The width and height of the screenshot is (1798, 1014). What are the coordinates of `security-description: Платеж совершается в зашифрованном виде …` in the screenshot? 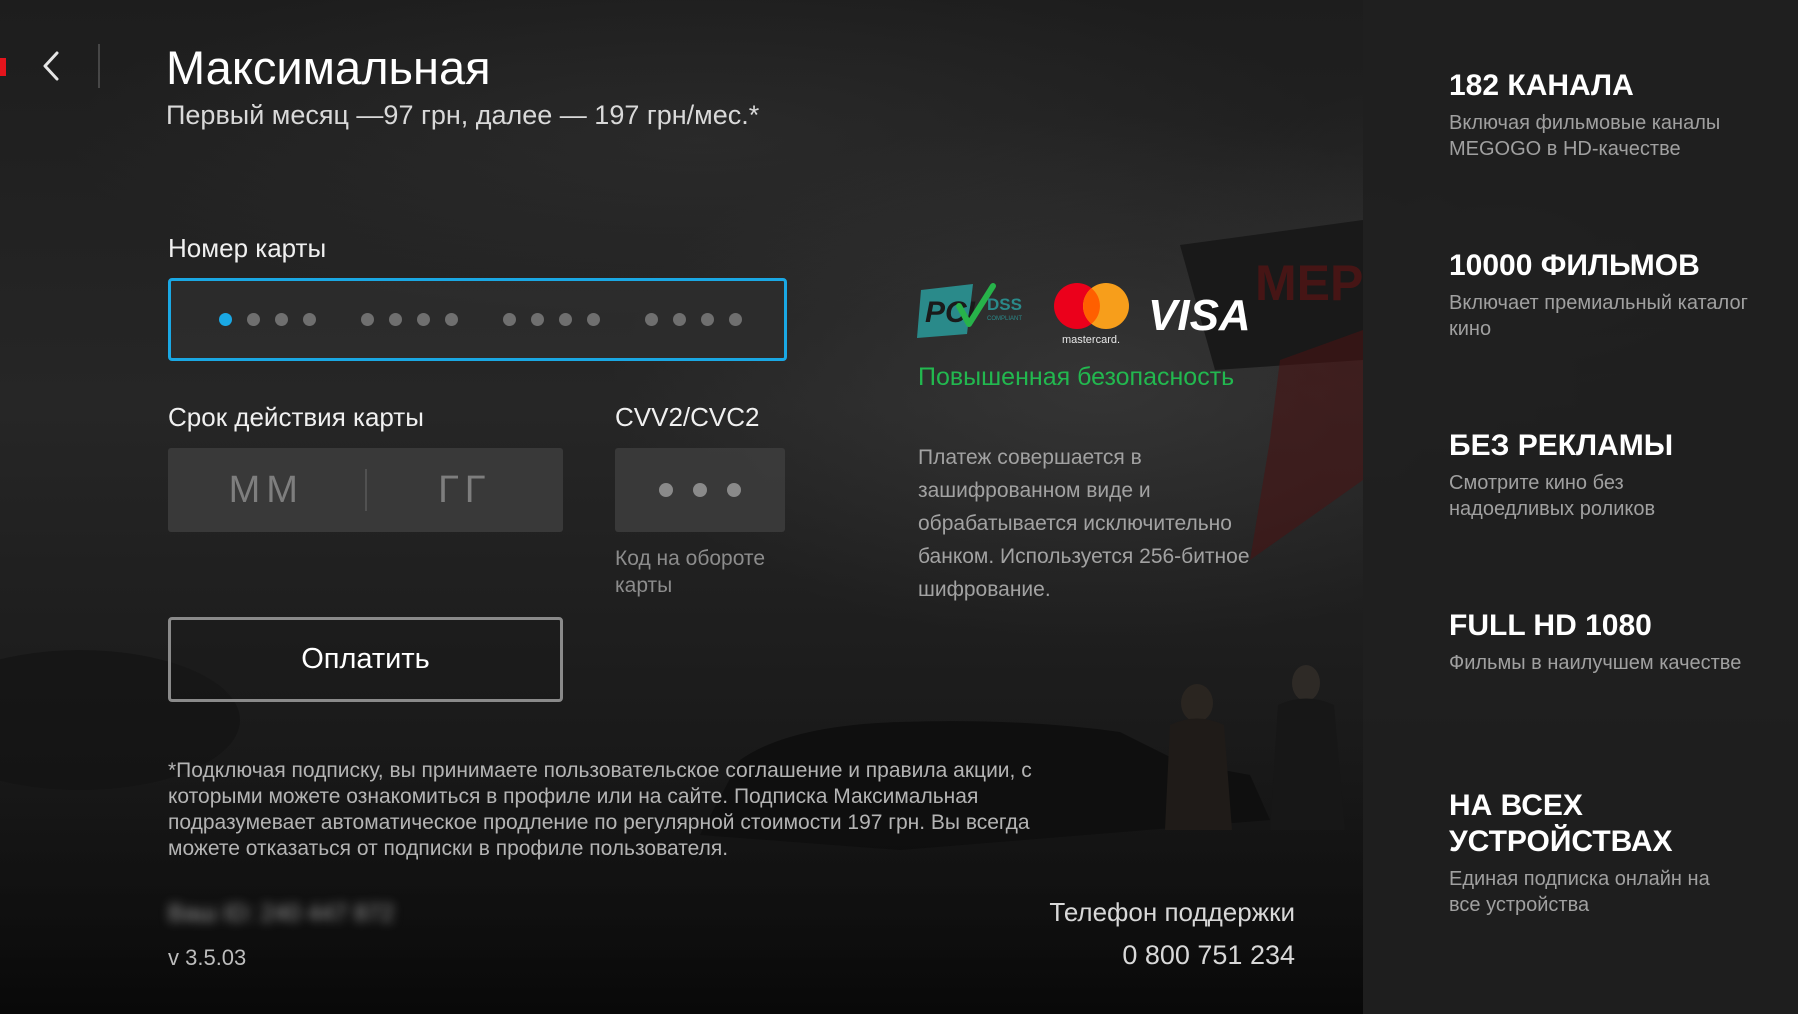 It's located at (1084, 523).